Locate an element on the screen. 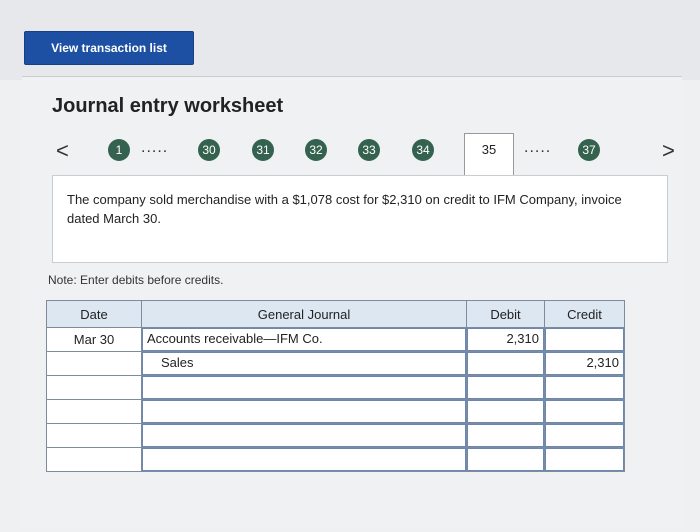  account-cell: Sales is located at coordinates (304, 363).